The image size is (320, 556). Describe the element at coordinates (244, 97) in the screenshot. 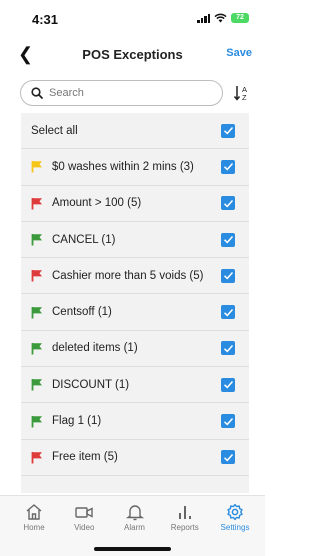

I see `svg-text: Z` at that location.